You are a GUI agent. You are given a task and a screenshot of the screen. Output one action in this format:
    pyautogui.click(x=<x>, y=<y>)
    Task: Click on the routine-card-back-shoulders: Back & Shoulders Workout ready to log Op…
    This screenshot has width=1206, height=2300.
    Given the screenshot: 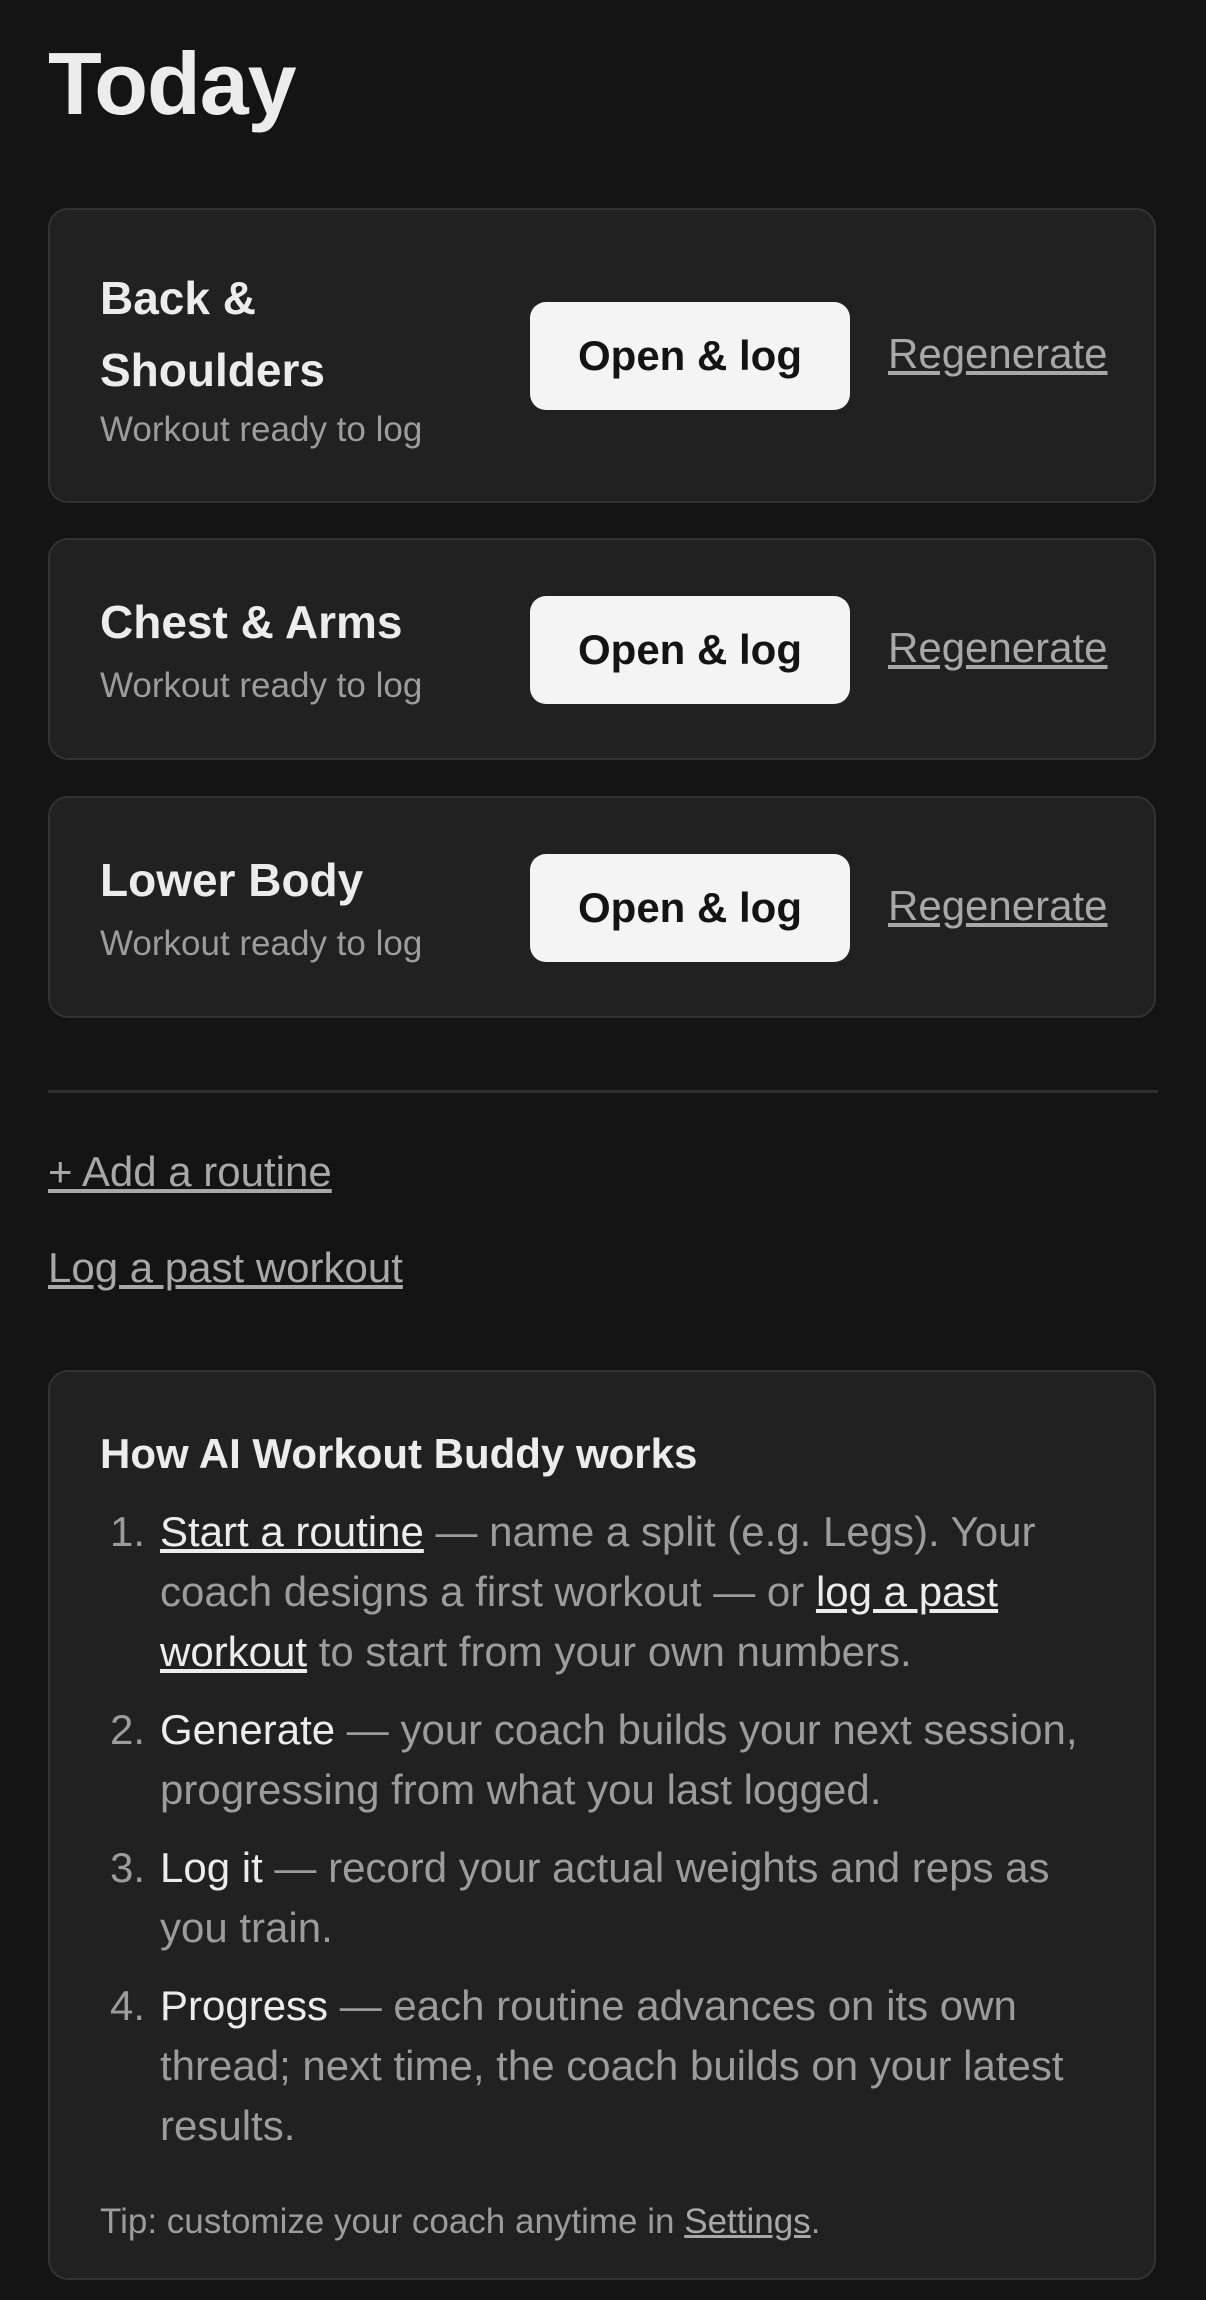 What is the action you would take?
    pyautogui.click(x=602, y=355)
    